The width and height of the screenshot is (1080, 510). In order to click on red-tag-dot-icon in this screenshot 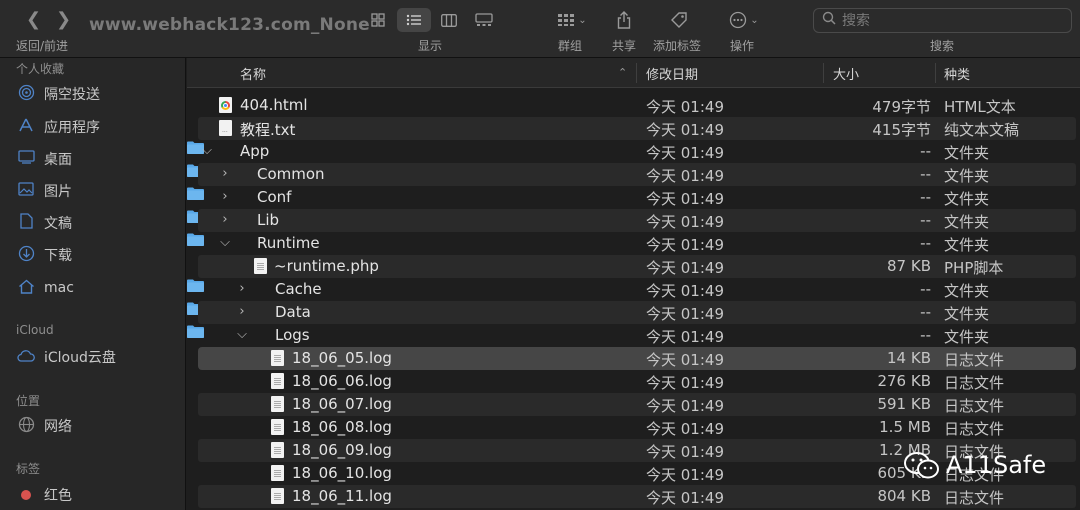, I will do `click(26, 495)`.